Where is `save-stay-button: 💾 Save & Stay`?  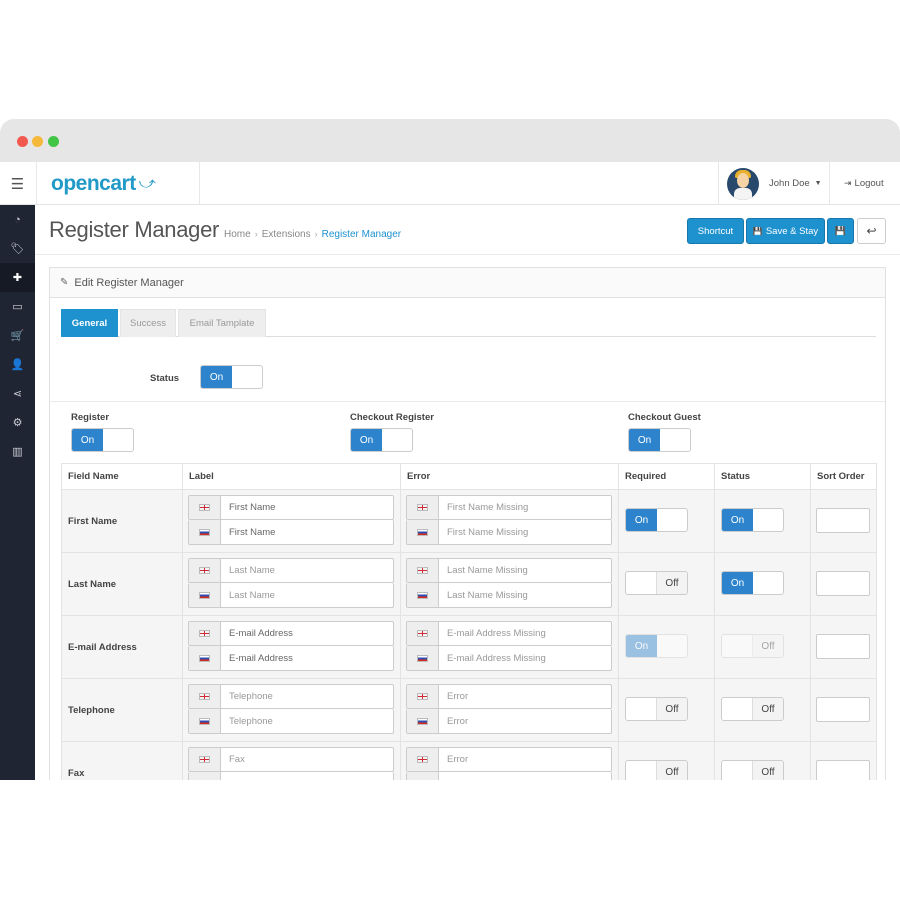
save-stay-button: 💾 Save & Stay is located at coordinates (785, 231).